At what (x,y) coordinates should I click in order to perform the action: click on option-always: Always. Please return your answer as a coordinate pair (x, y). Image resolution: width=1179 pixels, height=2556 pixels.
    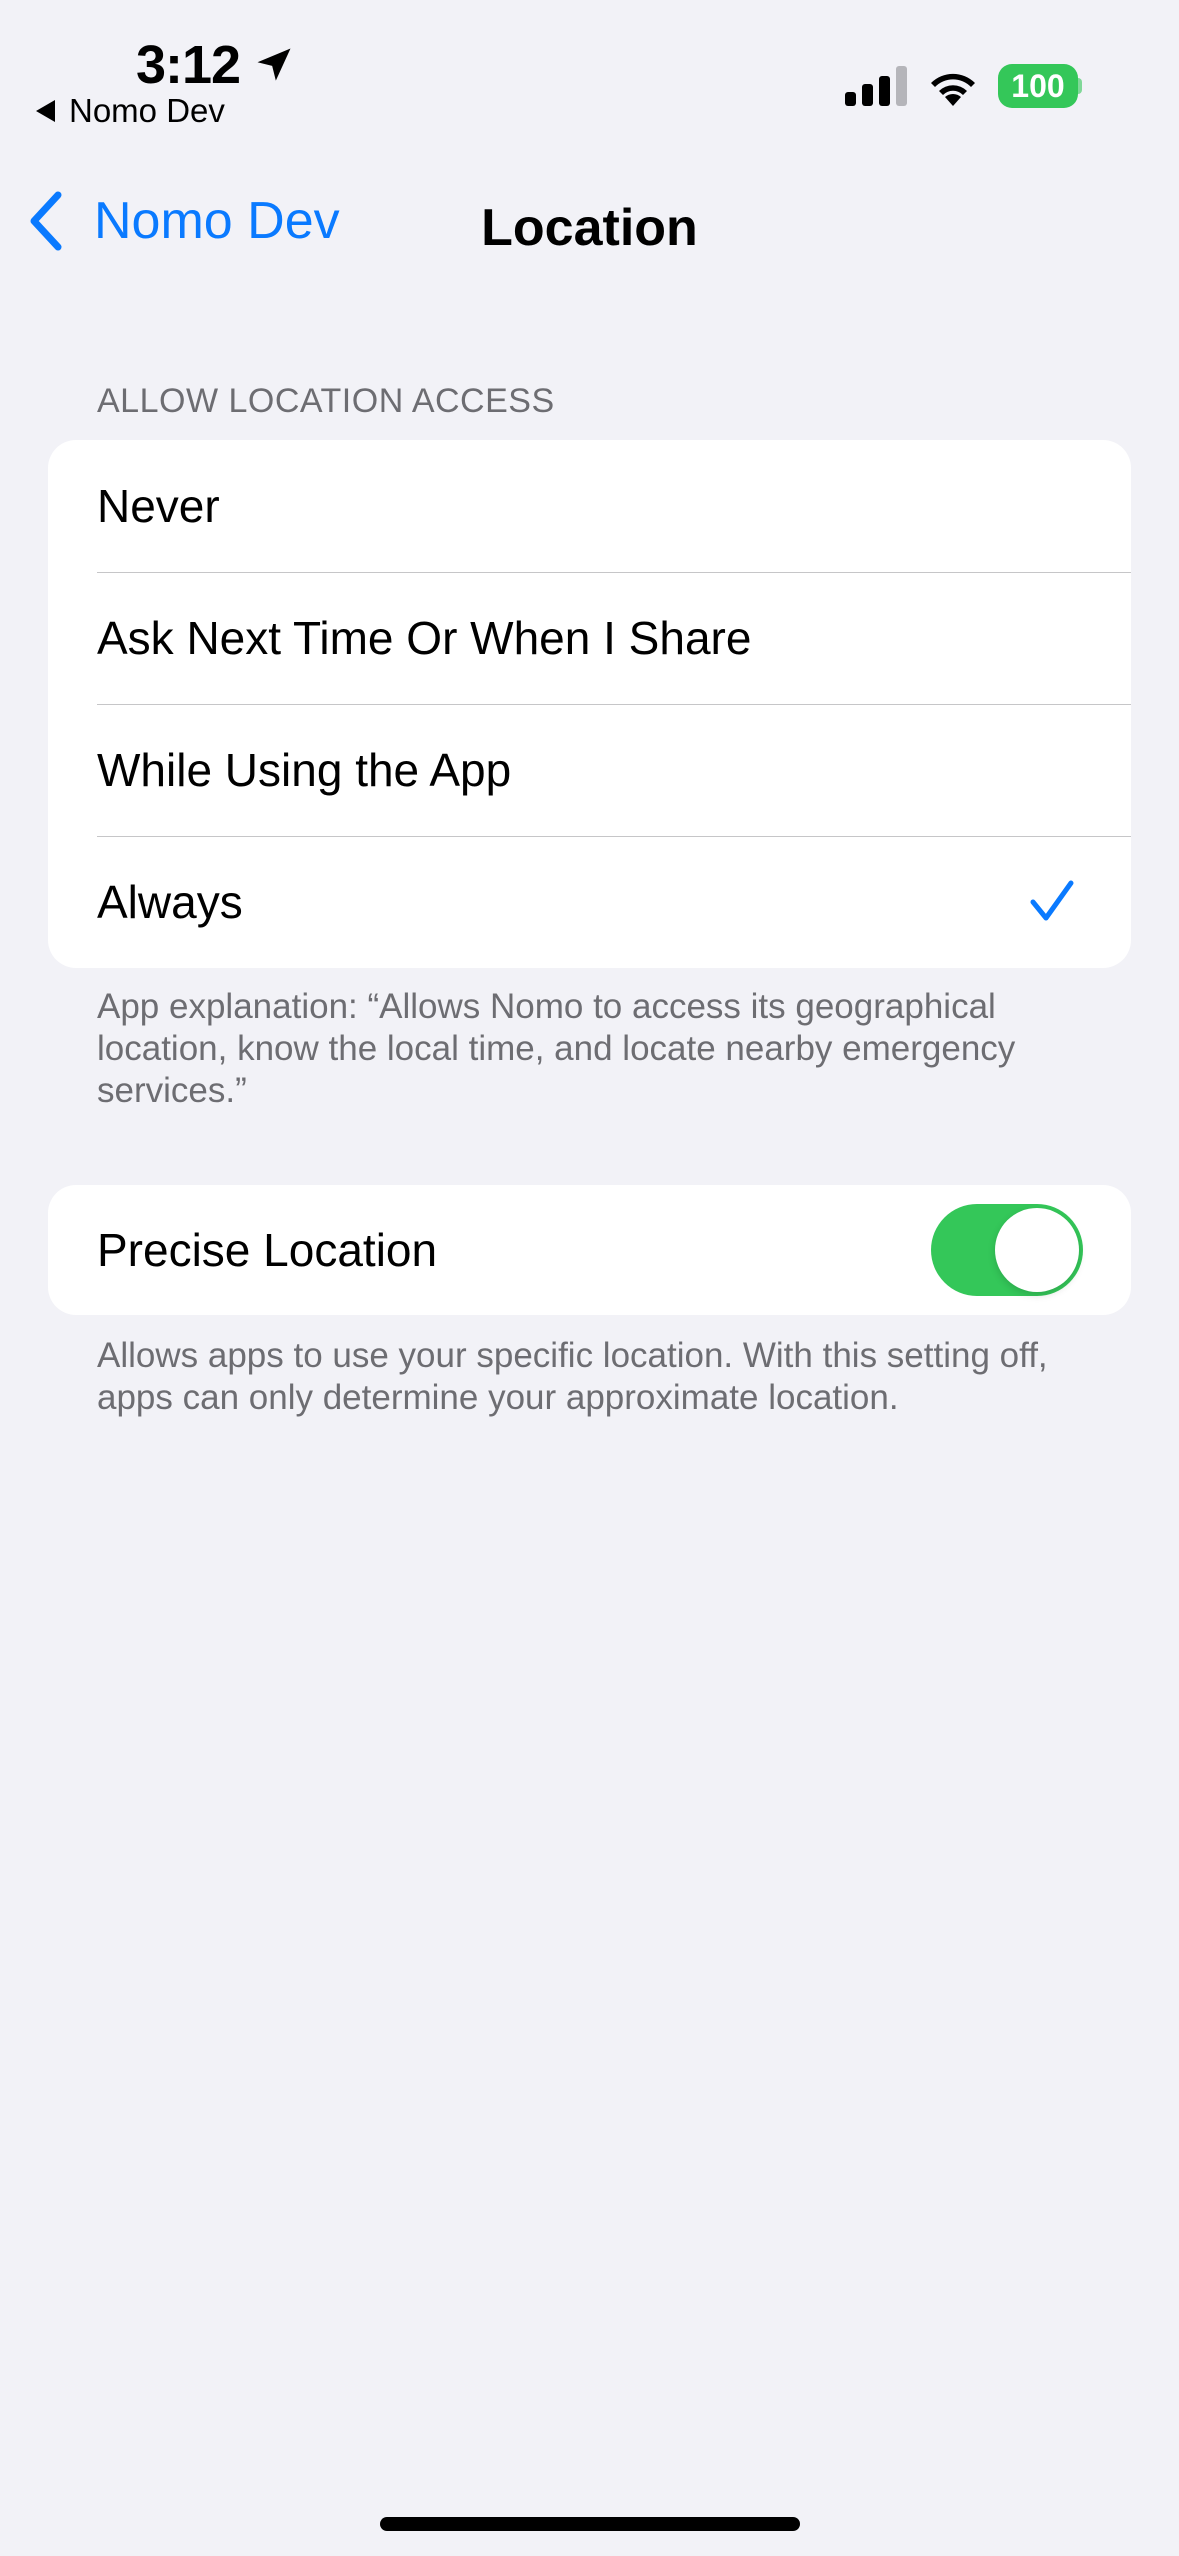
    Looking at the image, I should click on (589, 902).